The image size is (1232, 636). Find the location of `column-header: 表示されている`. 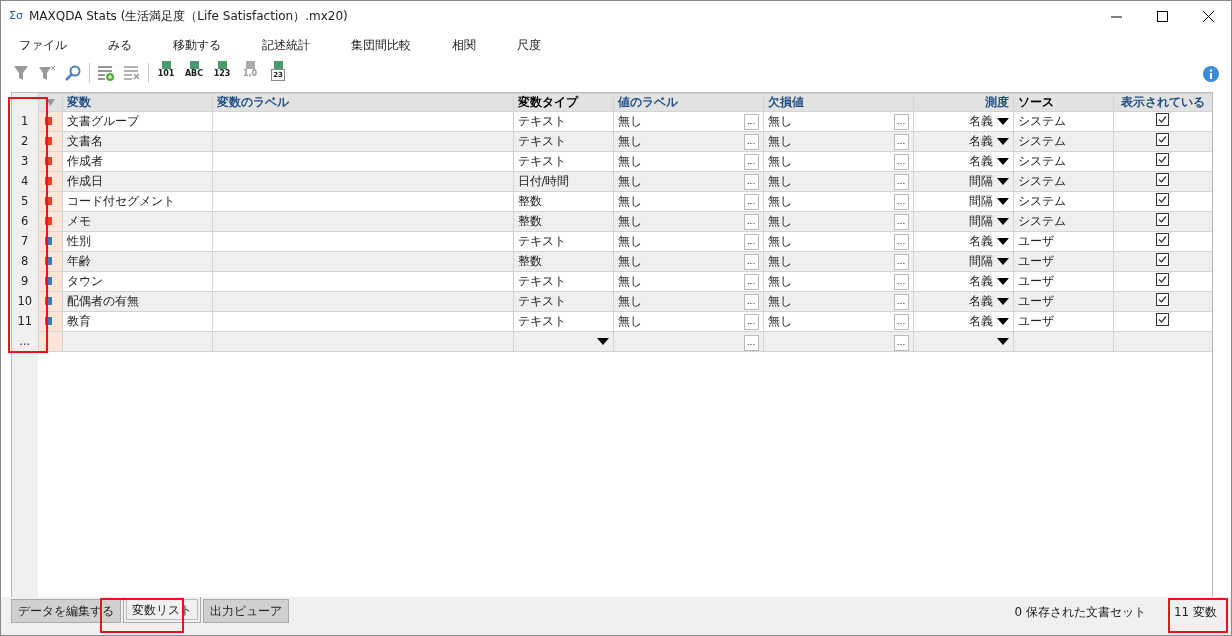

column-header: 表示されている is located at coordinates (1162, 102).